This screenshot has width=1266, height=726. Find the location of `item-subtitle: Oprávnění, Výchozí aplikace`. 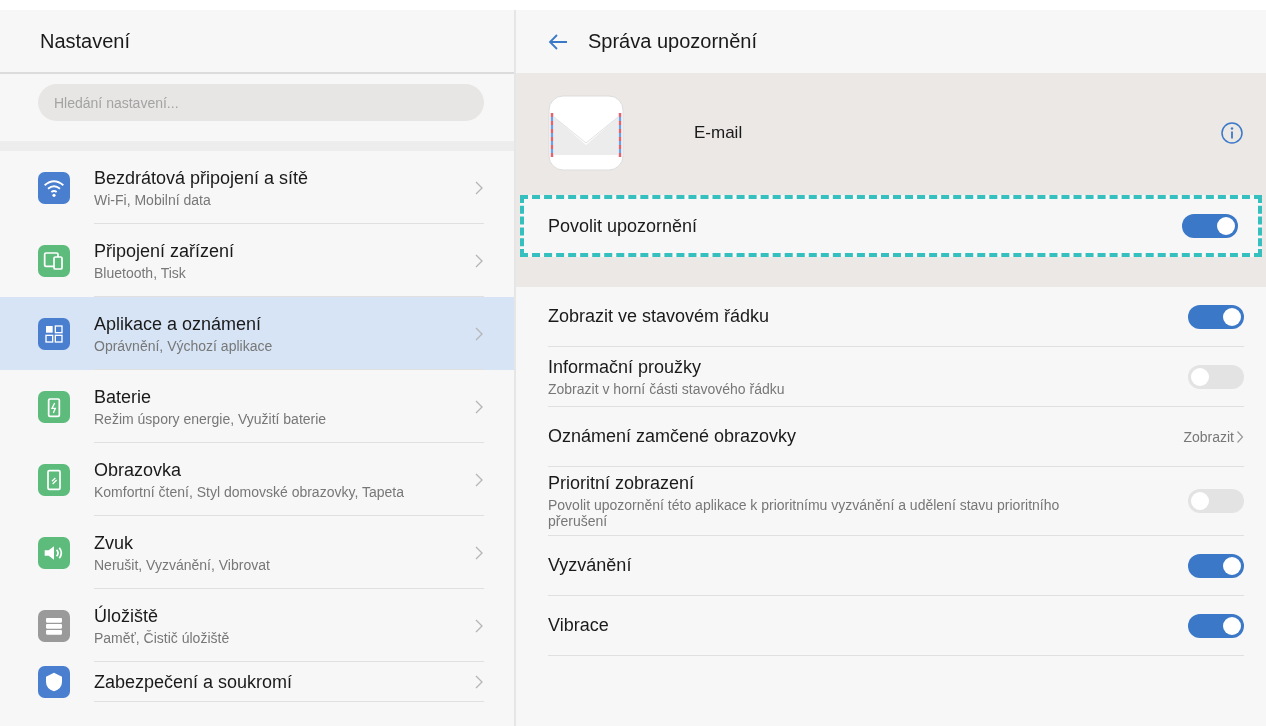

item-subtitle: Oprávnění, Výchozí aplikace is located at coordinates (184, 345).